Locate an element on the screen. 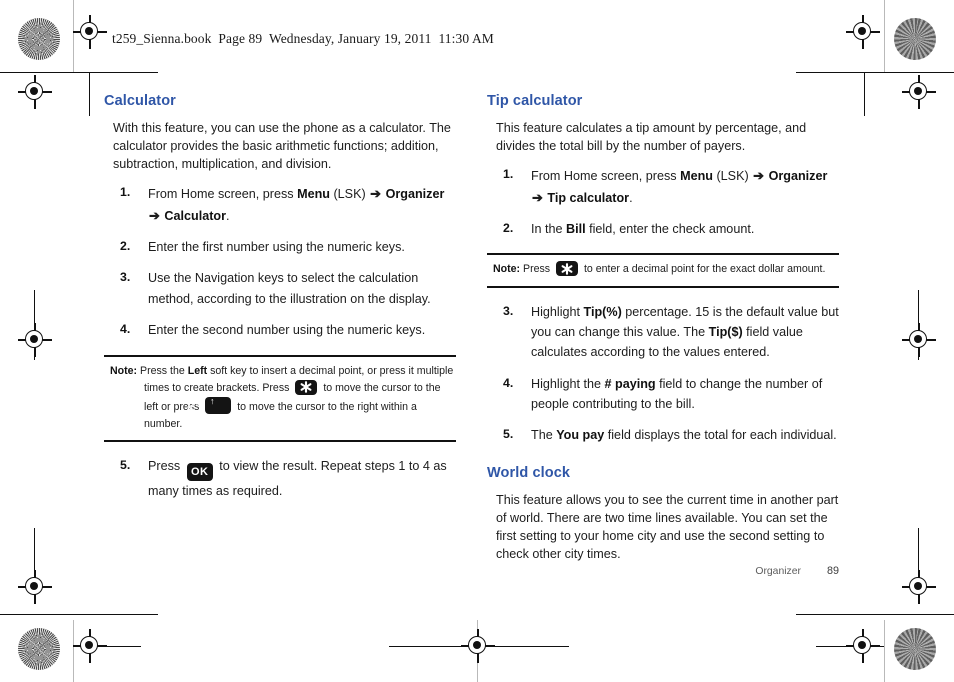 Image resolution: width=954 pixels, height=682 pixels. page-title-tip-calculator: Tip calculator is located at coordinates (535, 101).